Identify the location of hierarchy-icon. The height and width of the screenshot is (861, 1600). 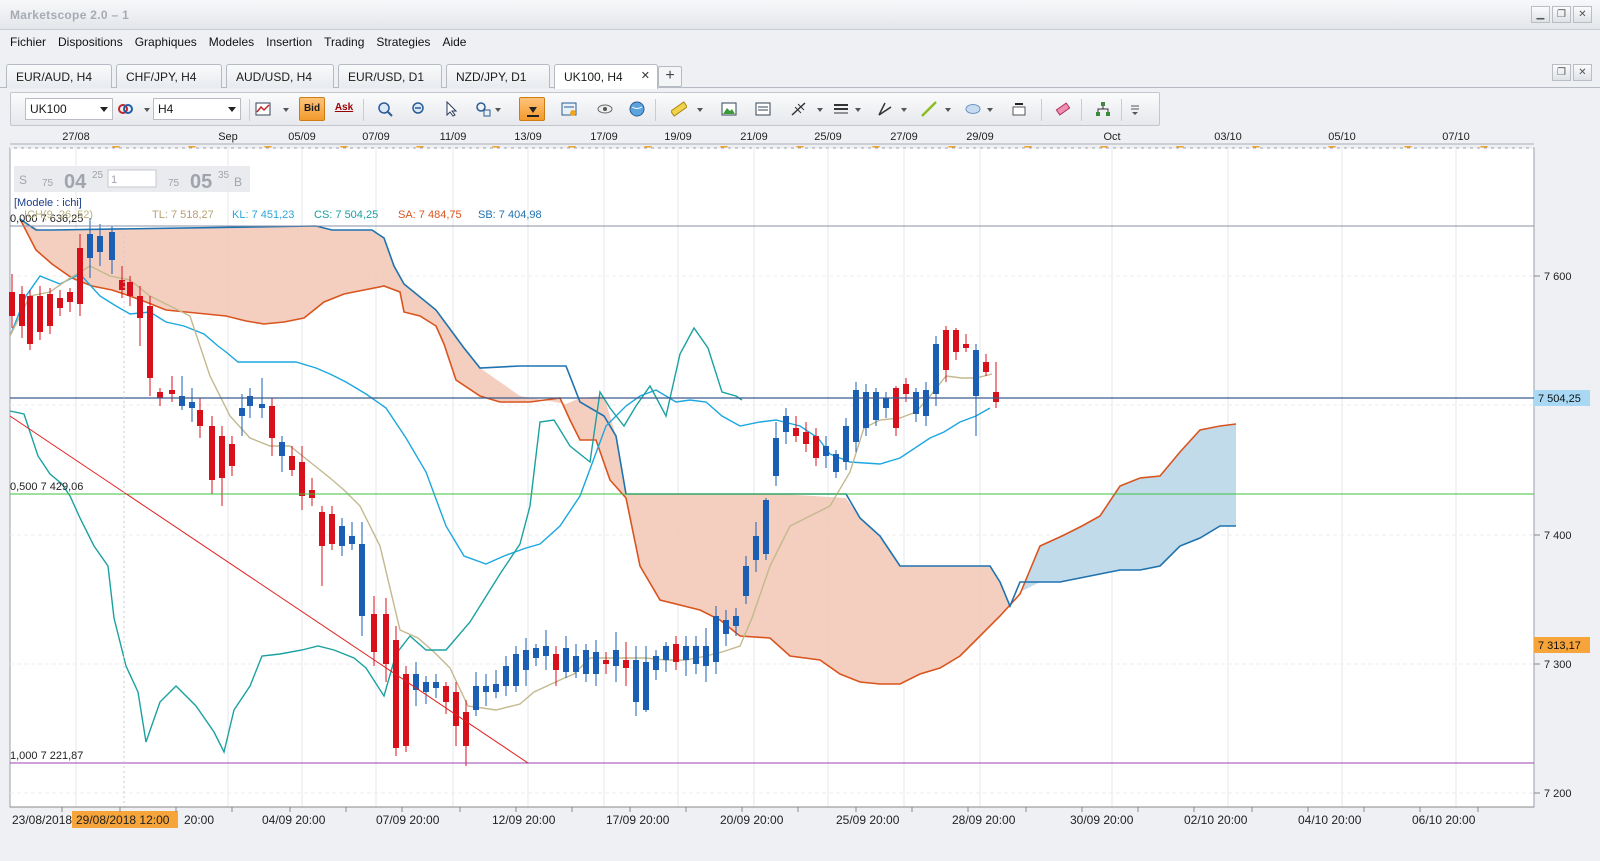
(1103, 109).